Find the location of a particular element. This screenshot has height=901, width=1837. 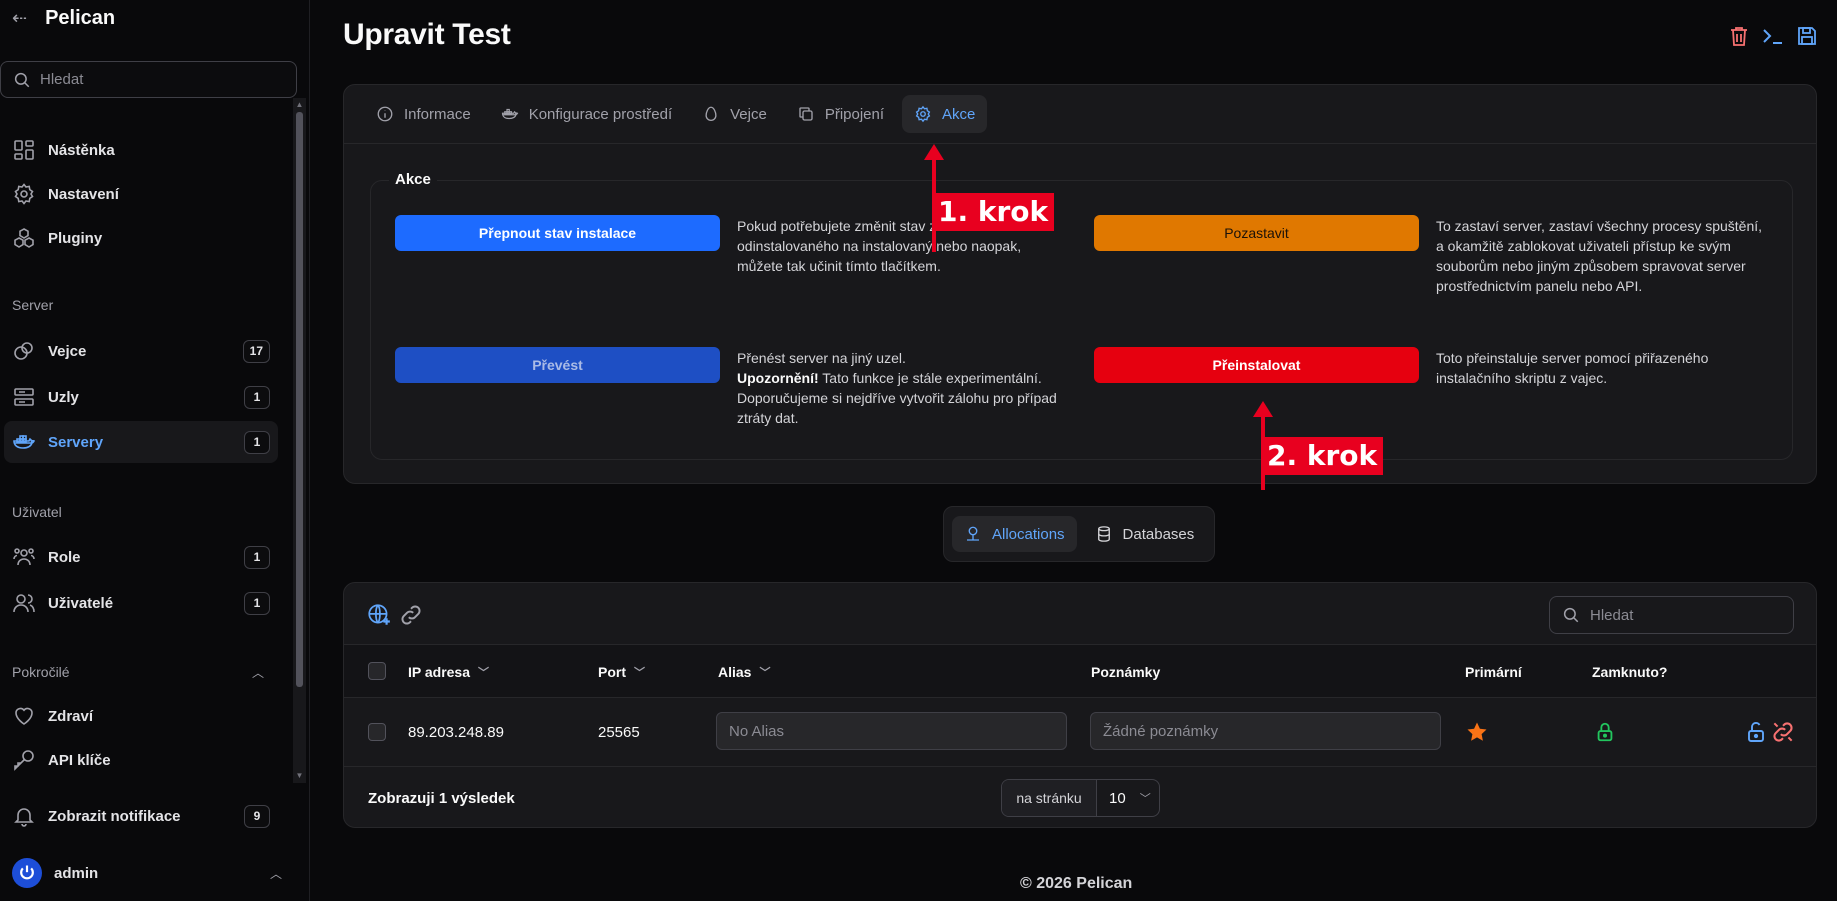

scroll-down-icon: ▼ is located at coordinates (299, 776).